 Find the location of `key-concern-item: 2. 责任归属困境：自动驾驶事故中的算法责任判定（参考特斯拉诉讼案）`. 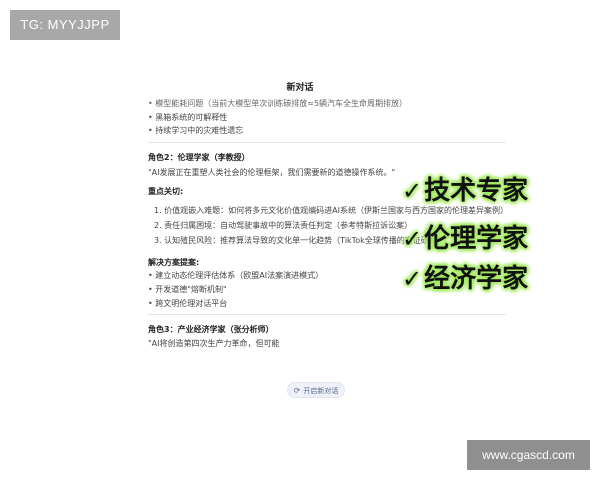

key-concern-item: 2. 责任归属困境：自动驾驶事故中的算法责任判定（参考特斯拉诉讼案） is located at coordinates (283, 225).